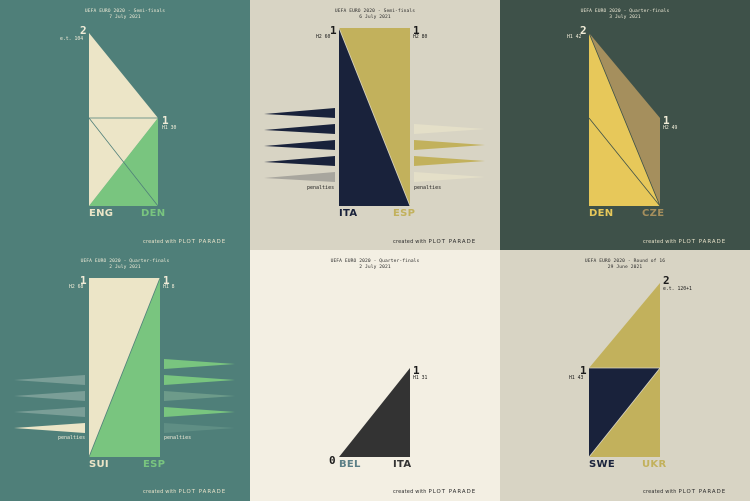  I want to click on left-goal-time: H1 43, so click(576, 378).